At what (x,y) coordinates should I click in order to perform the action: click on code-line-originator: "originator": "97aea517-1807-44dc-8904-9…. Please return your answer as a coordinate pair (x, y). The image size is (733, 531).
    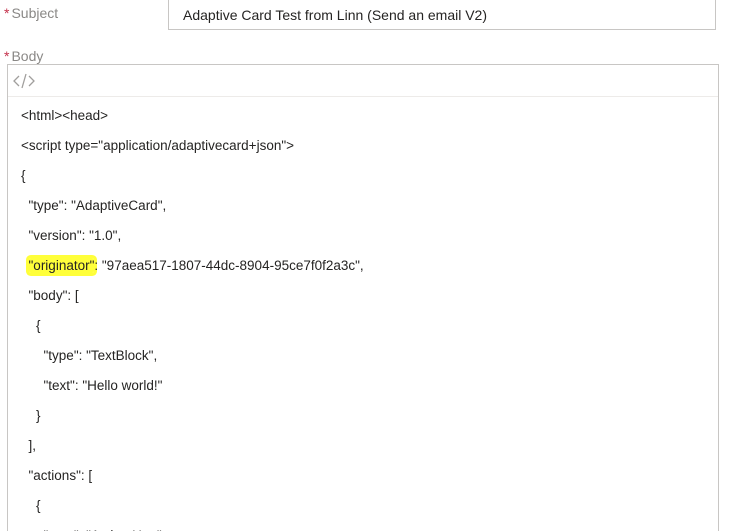
    Looking at the image, I should click on (369, 266).